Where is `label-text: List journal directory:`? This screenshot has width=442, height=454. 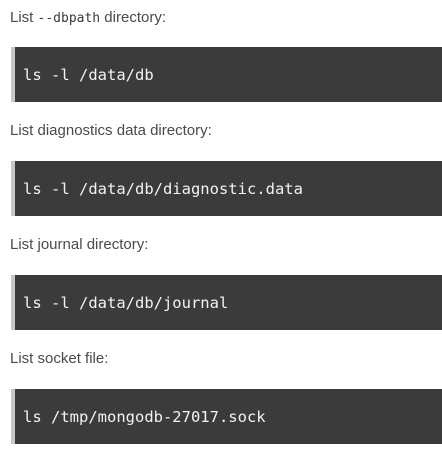 label-text: List journal directory: is located at coordinates (79, 244).